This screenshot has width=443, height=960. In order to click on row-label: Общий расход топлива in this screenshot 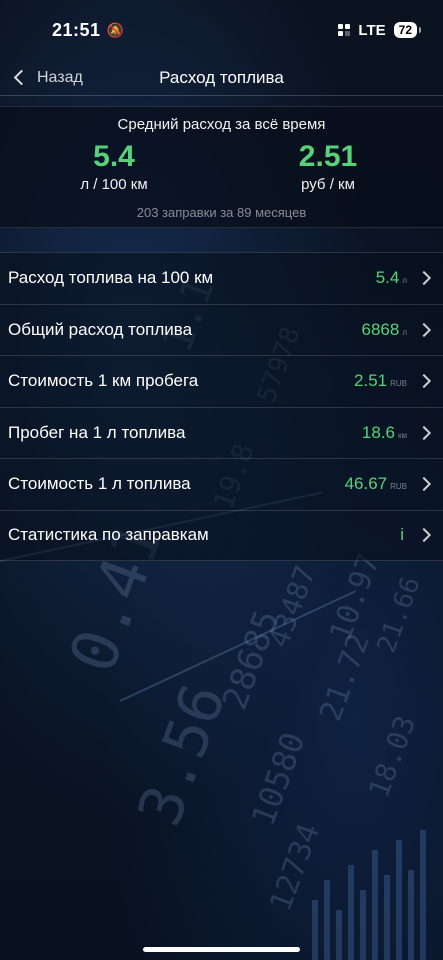, I will do `click(100, 329)`.